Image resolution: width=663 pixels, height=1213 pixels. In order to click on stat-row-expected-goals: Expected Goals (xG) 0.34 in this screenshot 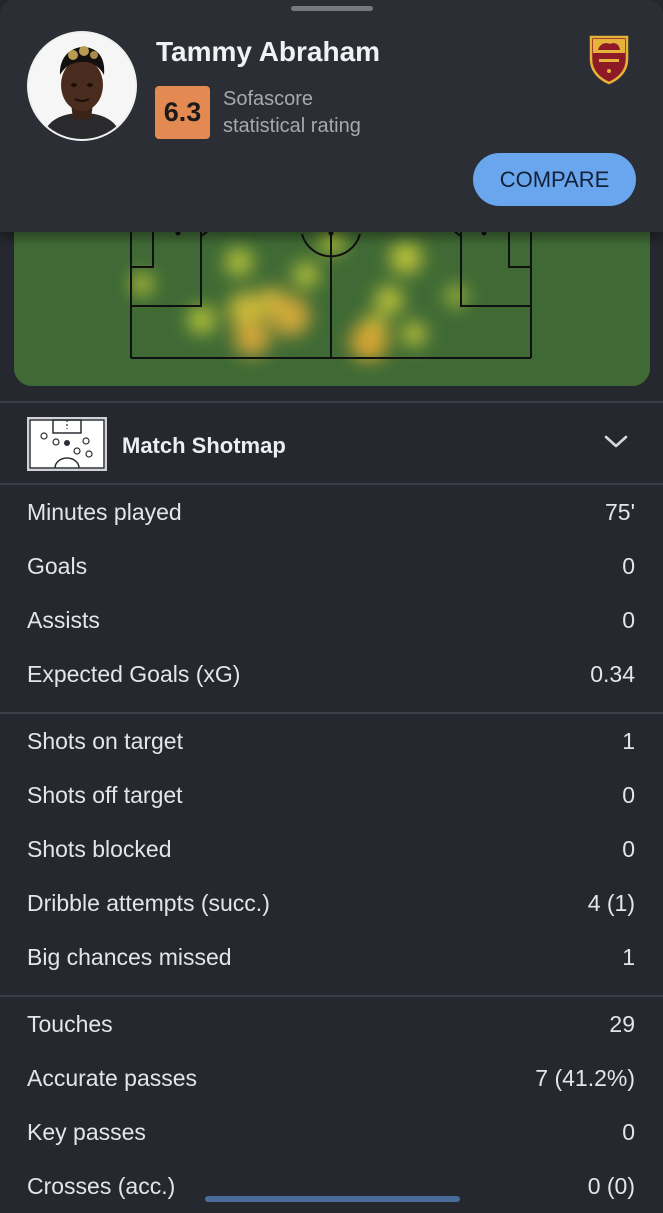, I will do `click(331, 674)`.